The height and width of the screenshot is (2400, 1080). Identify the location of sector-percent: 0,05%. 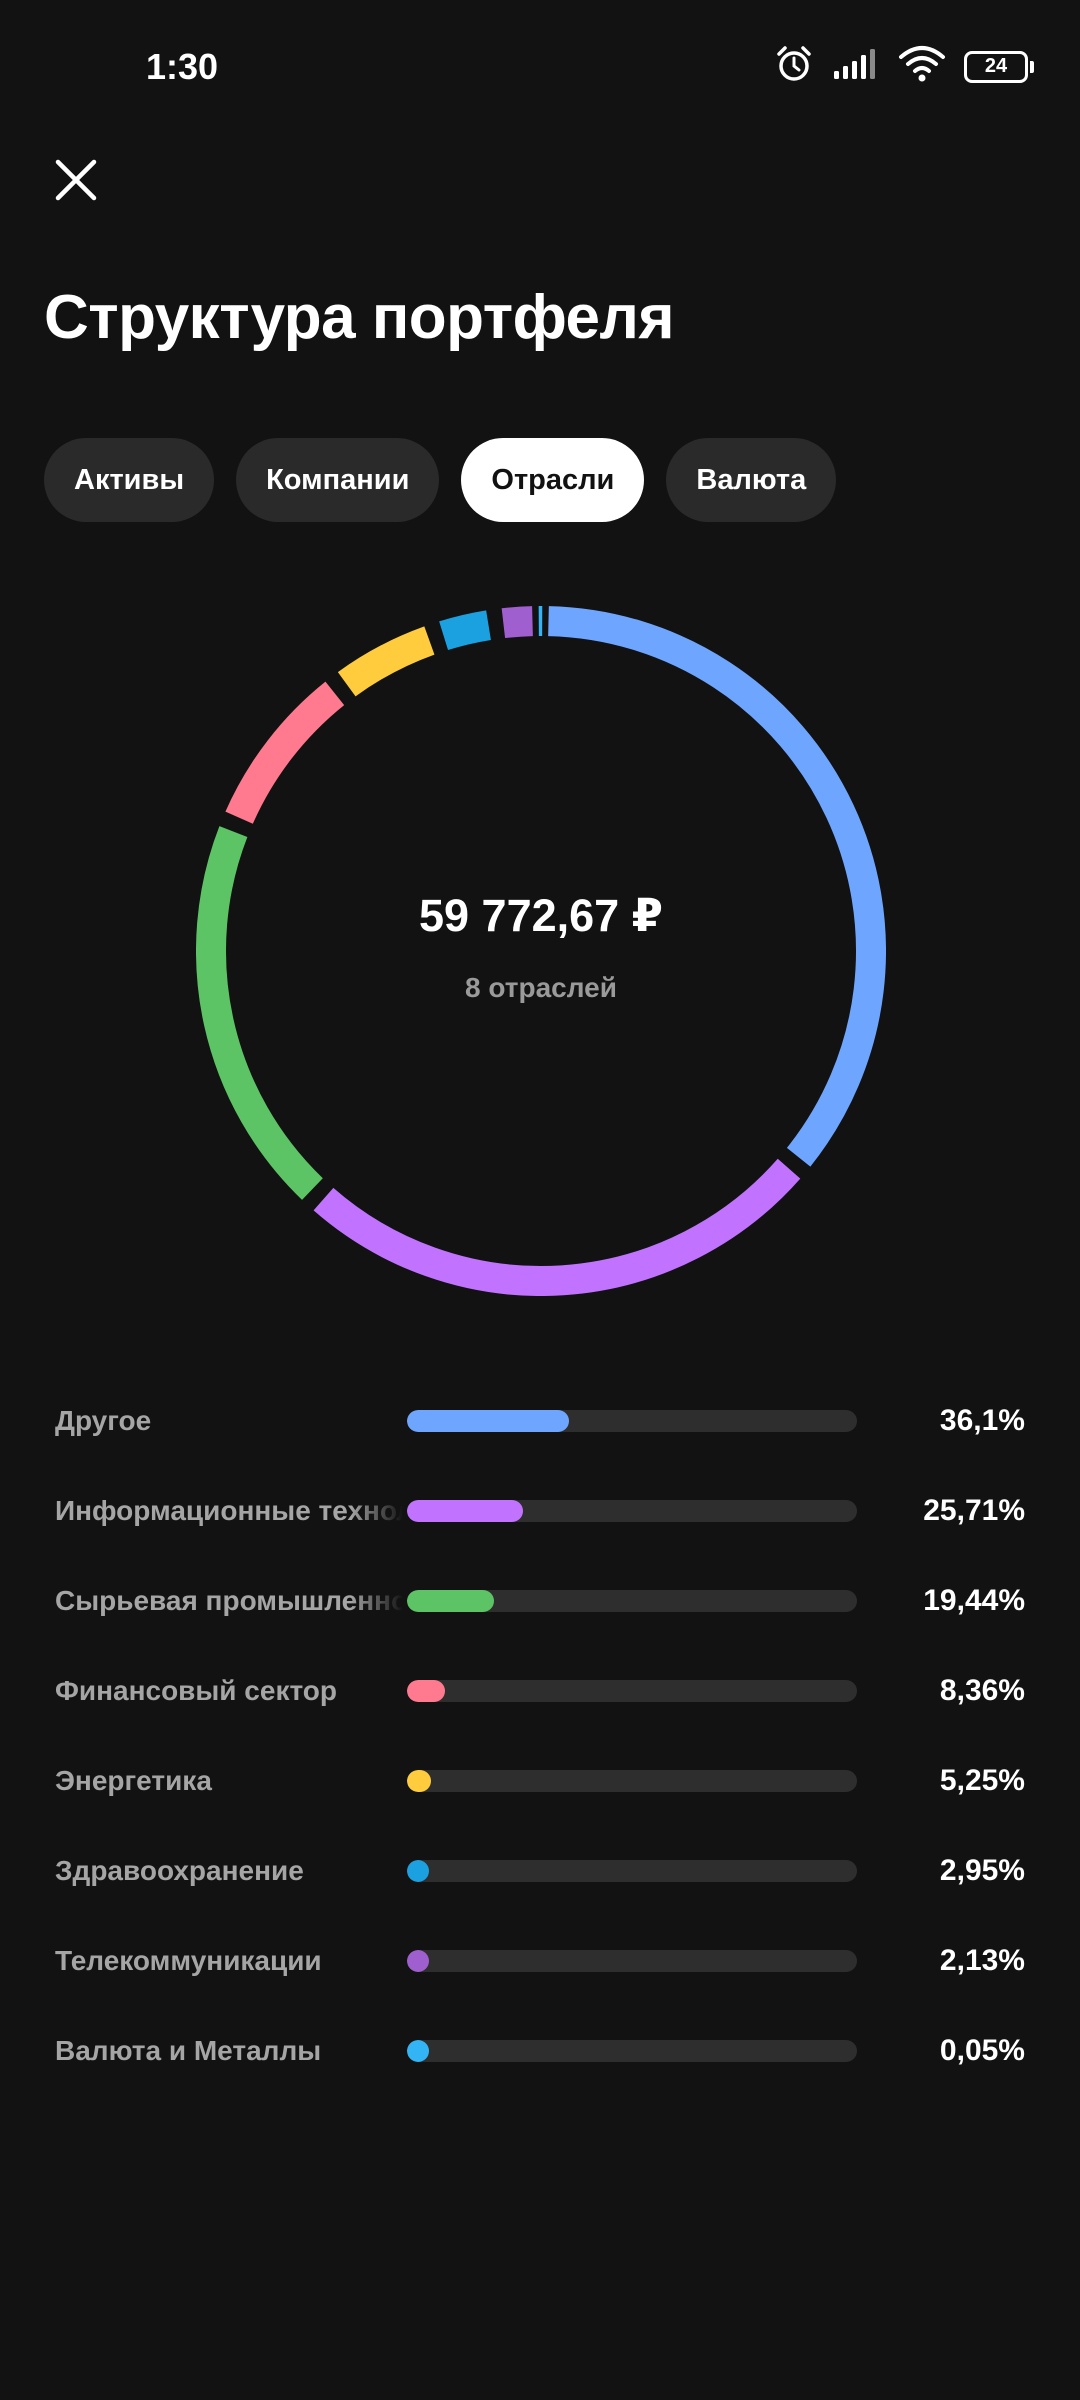
(982, 2050).